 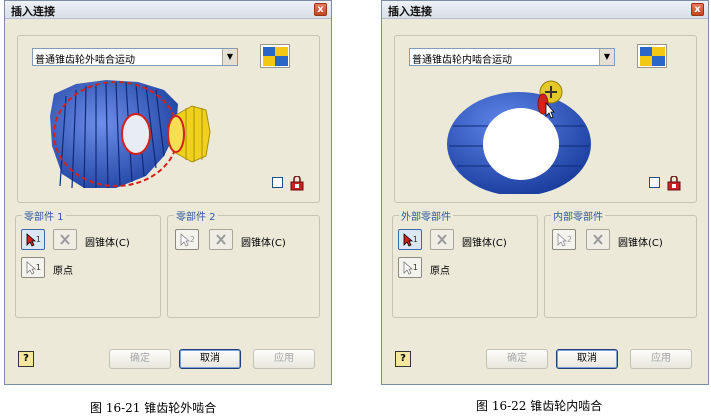 I want to click on joint-type-select: 普通锥齿轮外啮合运动 ▼, so click(x=135, y=57).